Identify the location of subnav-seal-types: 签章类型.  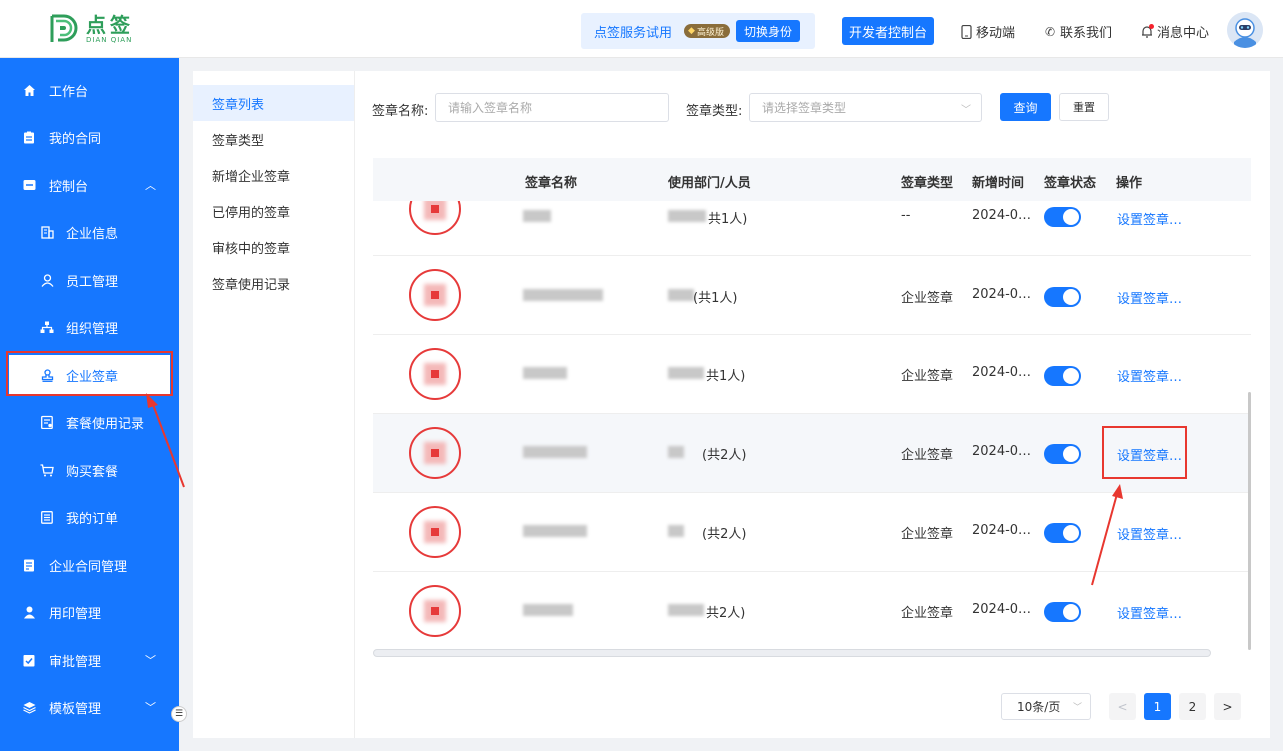
(273, 139).